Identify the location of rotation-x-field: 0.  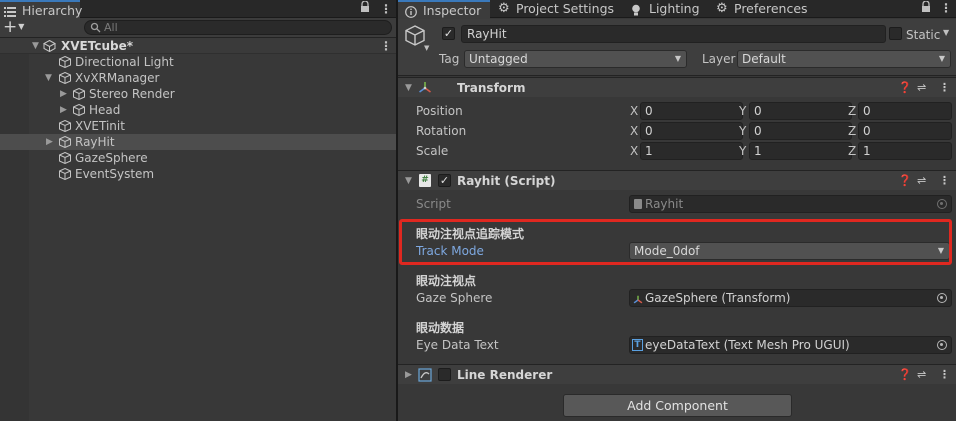
(691, 131).